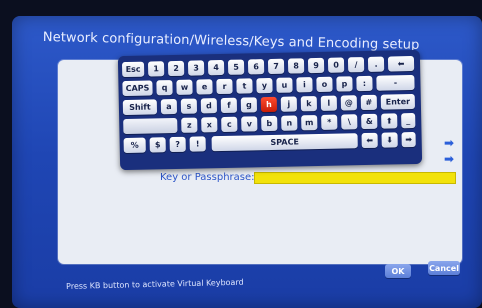 The image size is (482, 308). What do you see at coordinates (176, 68) in the screenshot?
I see `key-2: 2` at bounding box center [176, 68].